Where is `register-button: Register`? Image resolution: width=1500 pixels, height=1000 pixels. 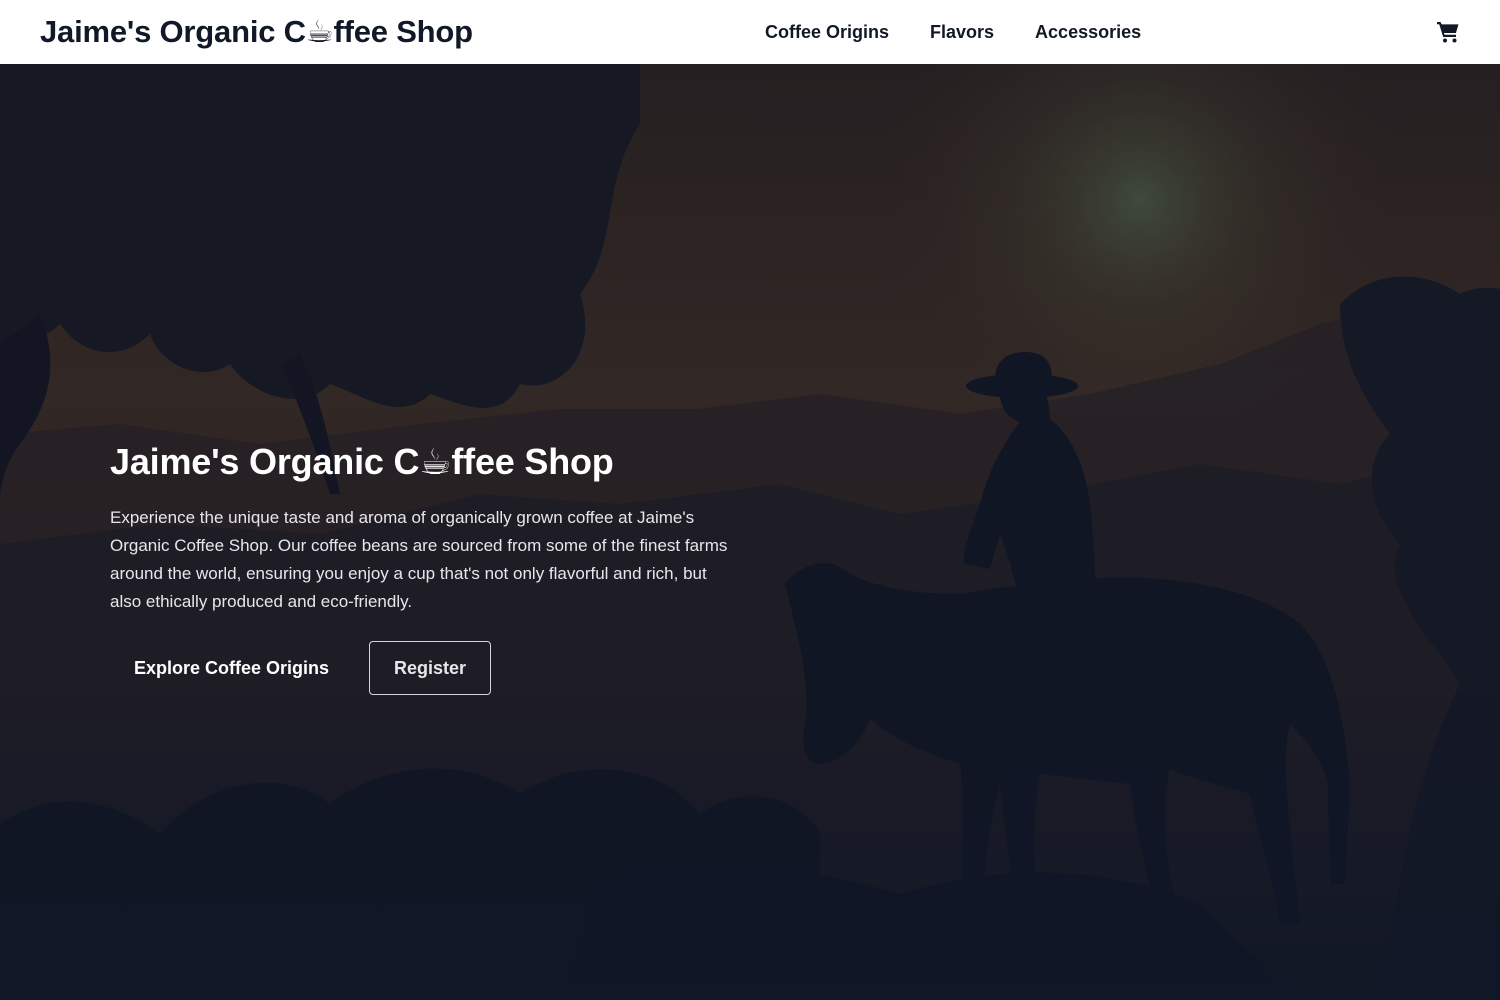 register-button: Register is located at coordinates (430, 668).